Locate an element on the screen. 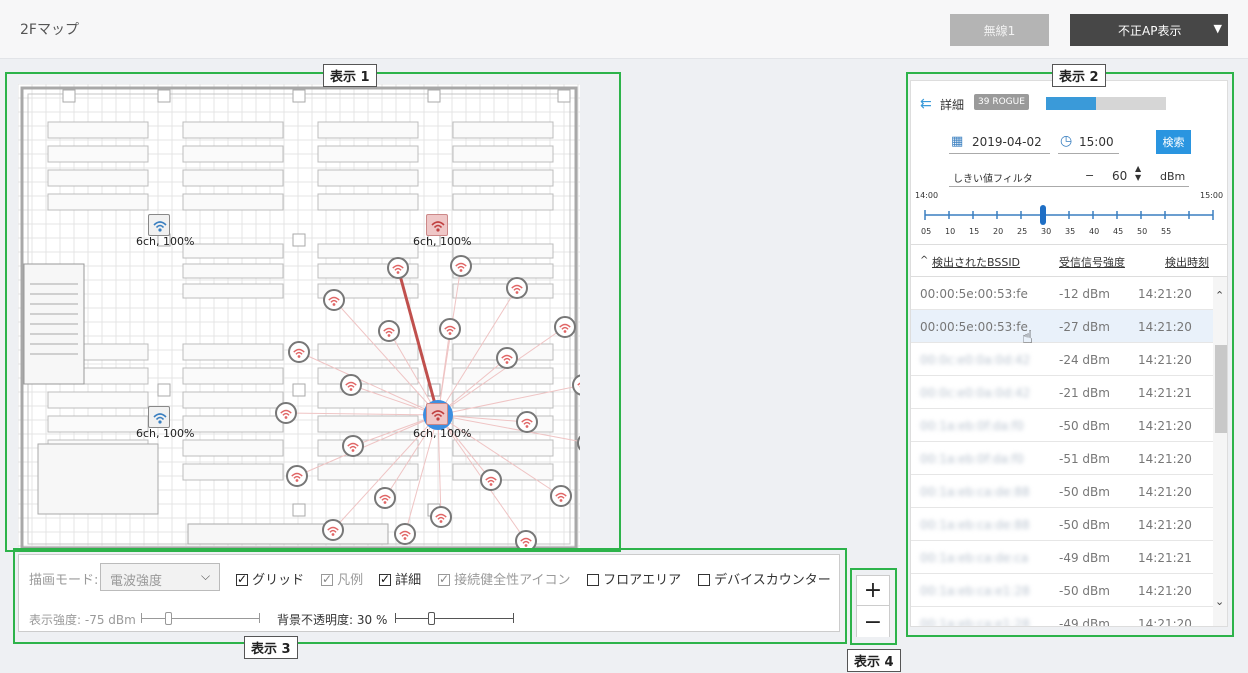  cell-bssid: 00:1a:eb:ca:de:ca is located at coordinates (974, 558).